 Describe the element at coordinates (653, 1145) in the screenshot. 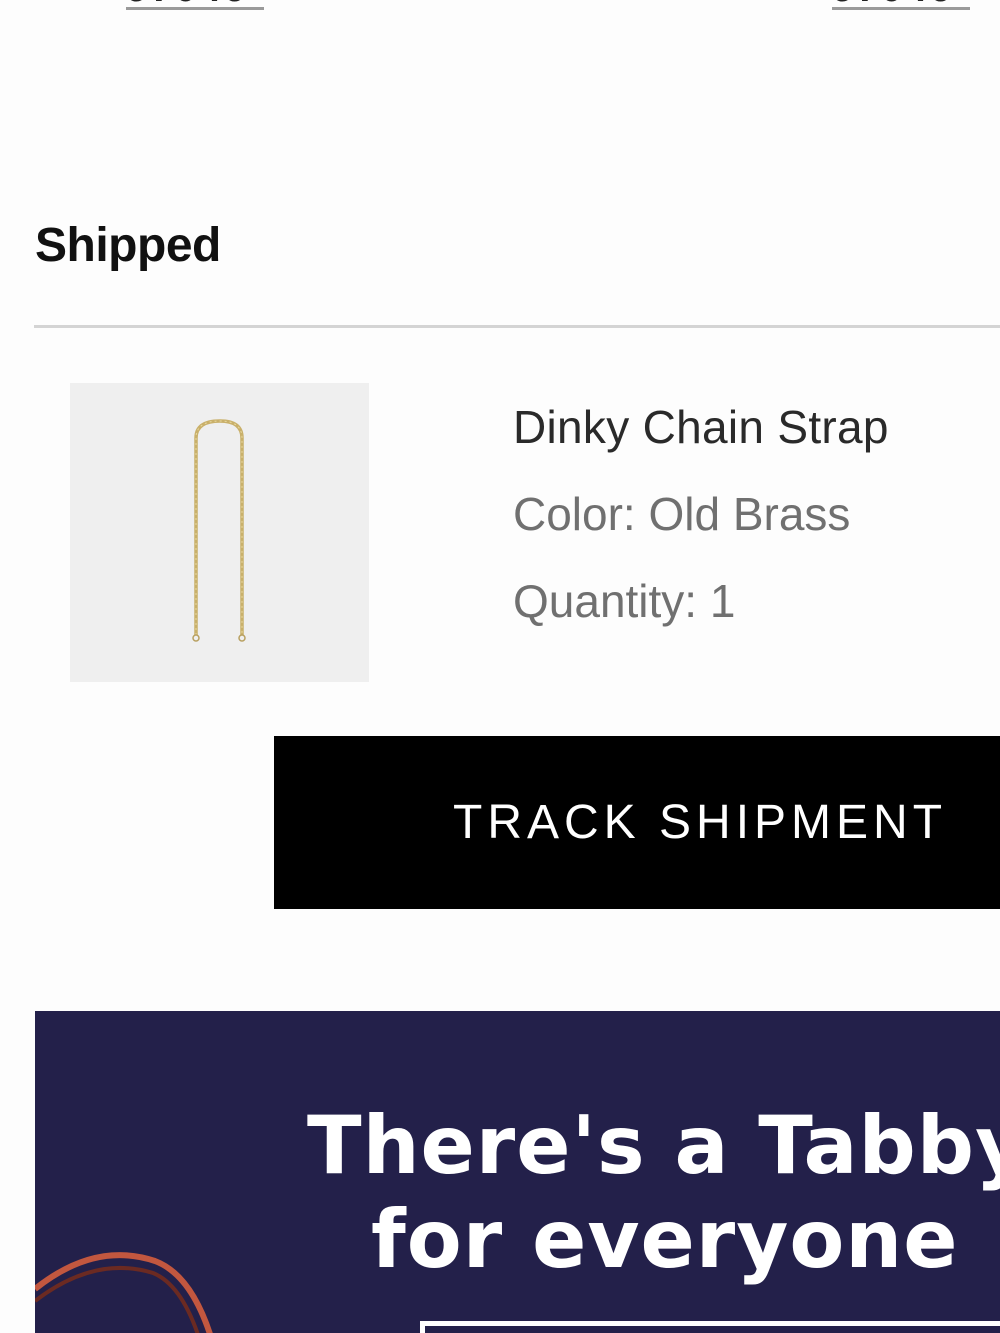

I see `promo-headline-line1: There's a Tabby` at that location.